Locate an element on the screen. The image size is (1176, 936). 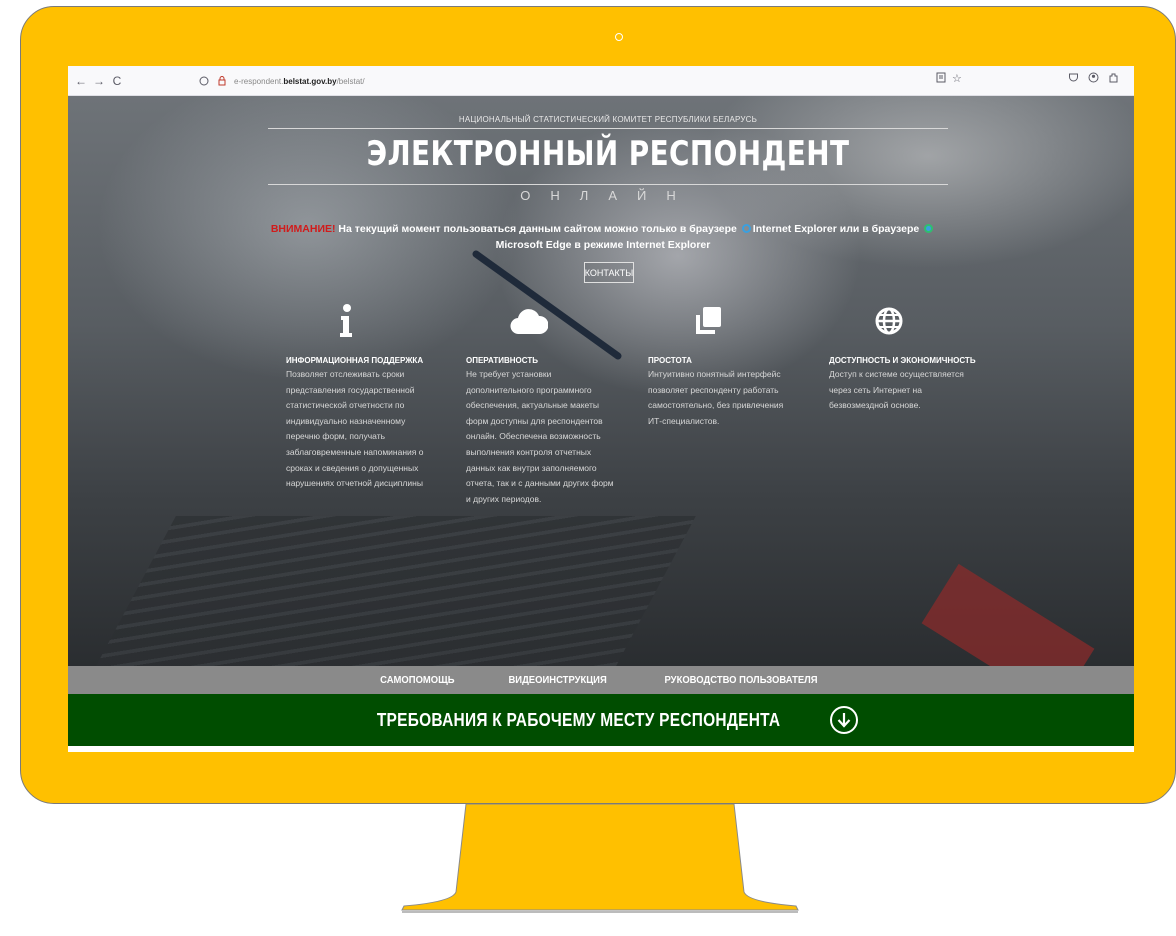
extensions-icon is located at coordinates (1113, 79).